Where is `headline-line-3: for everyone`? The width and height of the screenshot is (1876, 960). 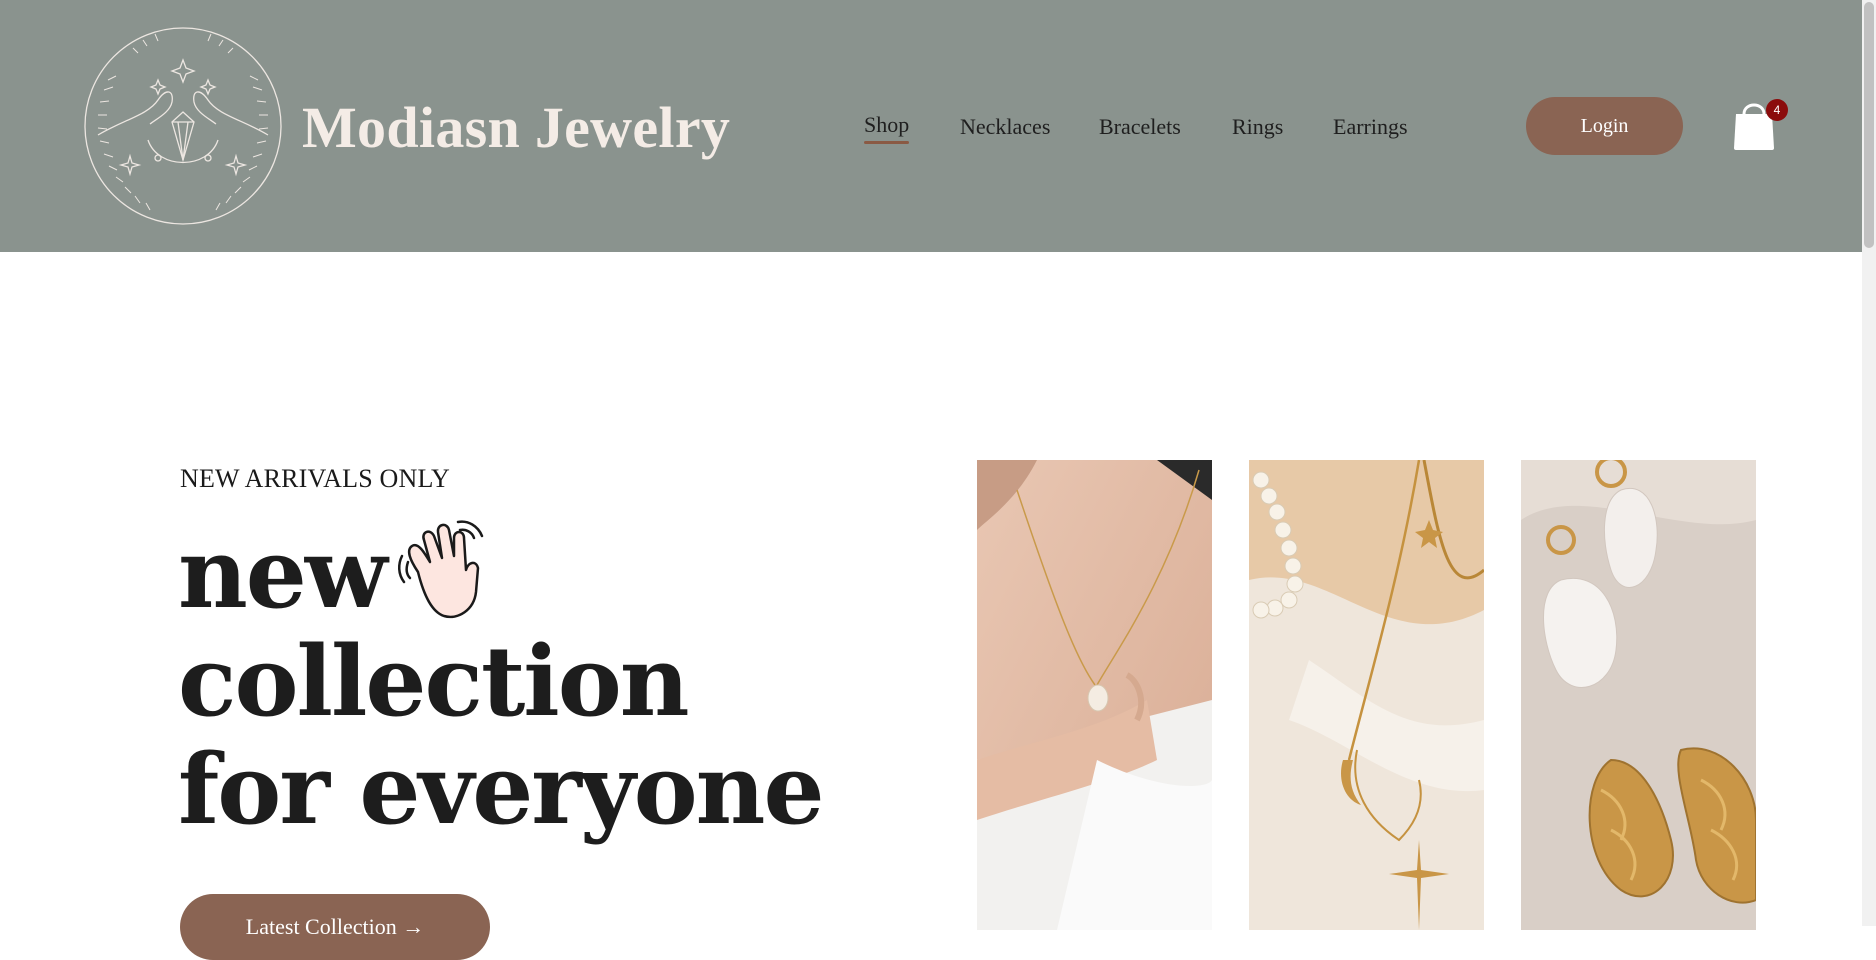 headline-line-3: for everyone is located at coordinates (501, 789).